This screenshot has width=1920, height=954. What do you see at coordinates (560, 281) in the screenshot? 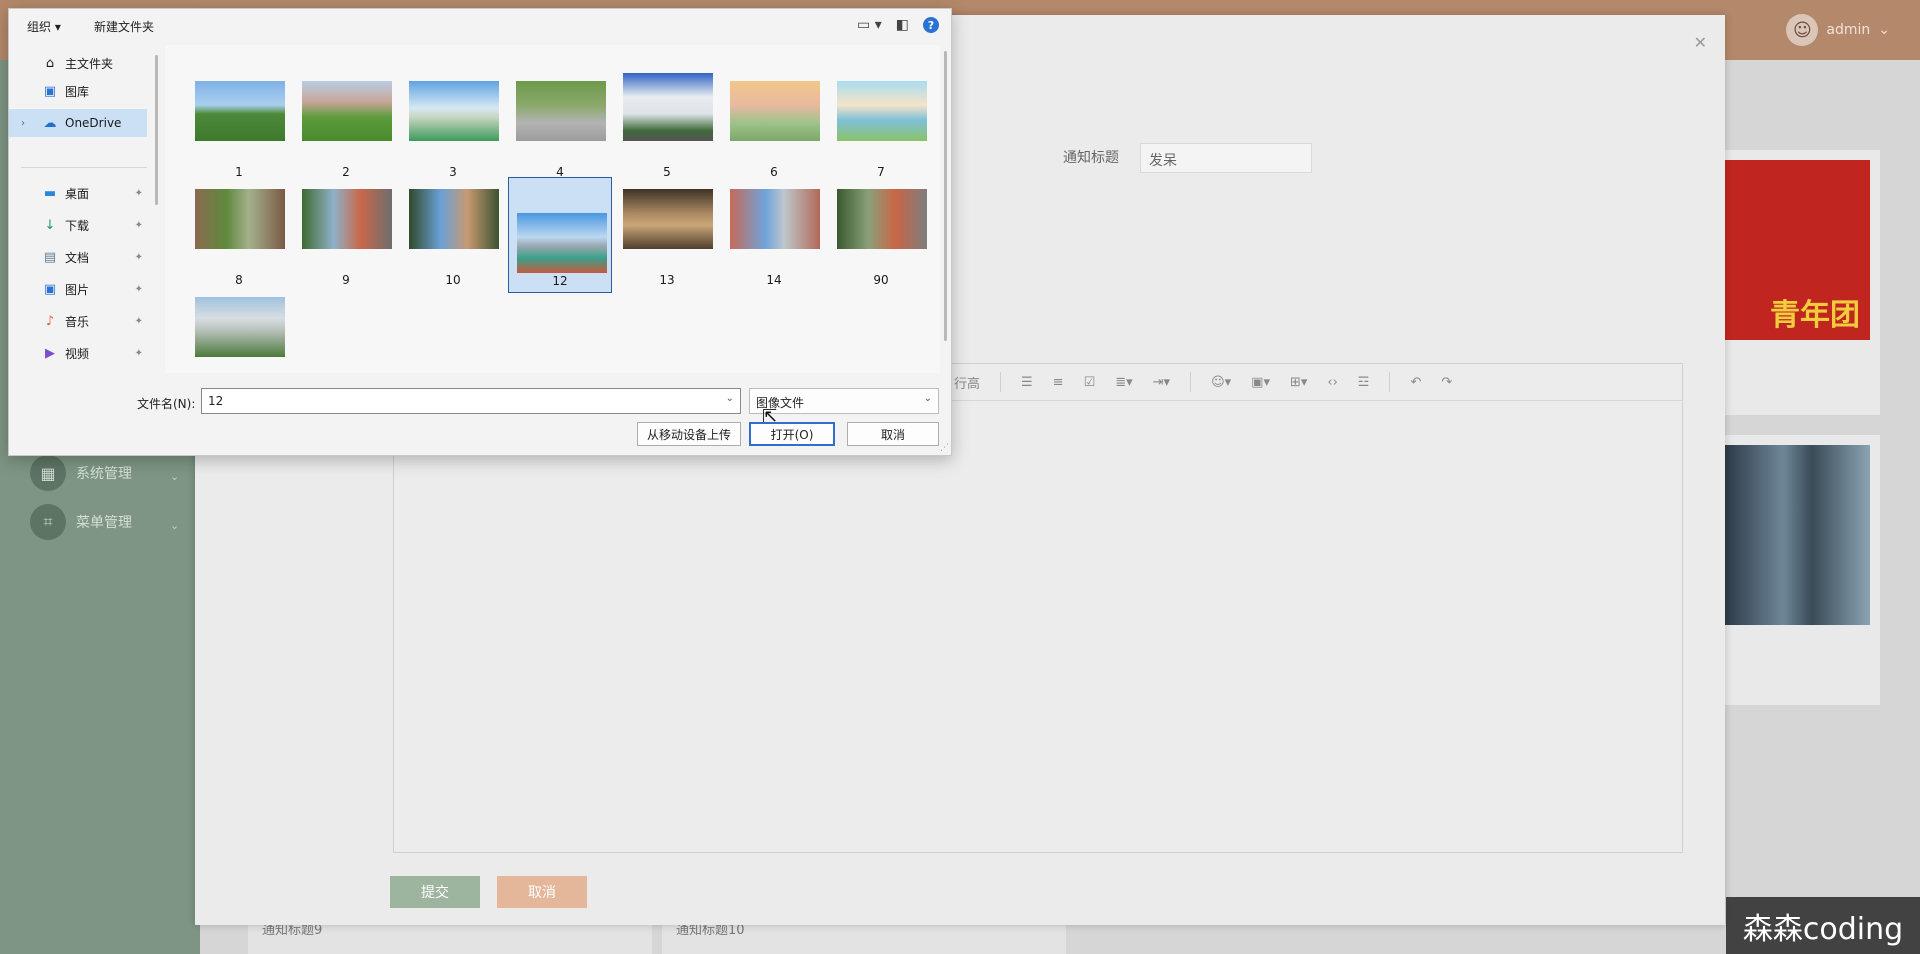
I see `file-name: 12` at bounding box center [560, 281].